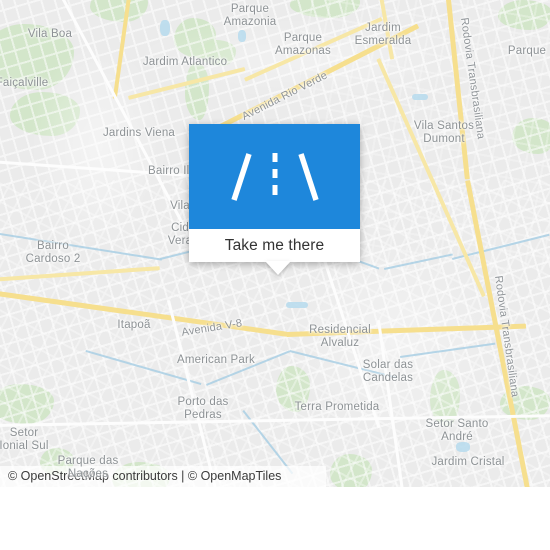 The image size is (550, 550). Describe the element at coordinates (303, 44) in the screenshot. I see `map-place-label: Parque Amazonas` at that location.